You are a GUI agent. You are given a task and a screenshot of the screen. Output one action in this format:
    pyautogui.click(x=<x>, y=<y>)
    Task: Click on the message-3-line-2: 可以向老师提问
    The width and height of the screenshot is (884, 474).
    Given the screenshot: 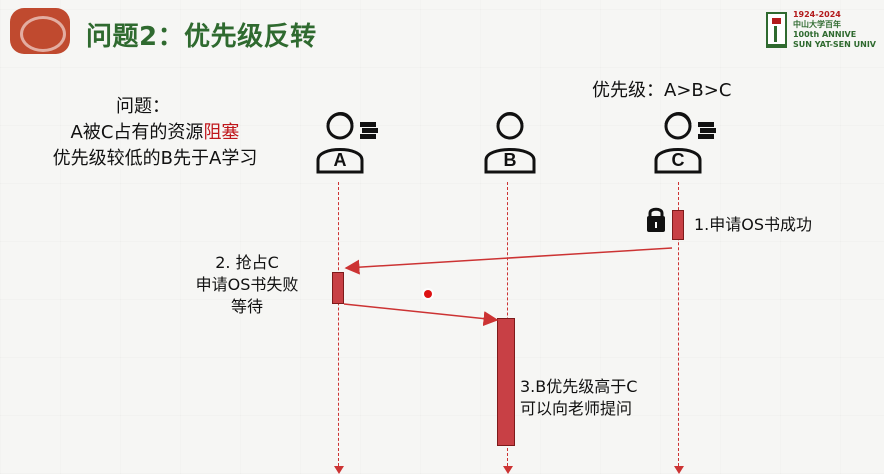 What is the action you would take?
    pyautogui.click(x=576, y=408)
    